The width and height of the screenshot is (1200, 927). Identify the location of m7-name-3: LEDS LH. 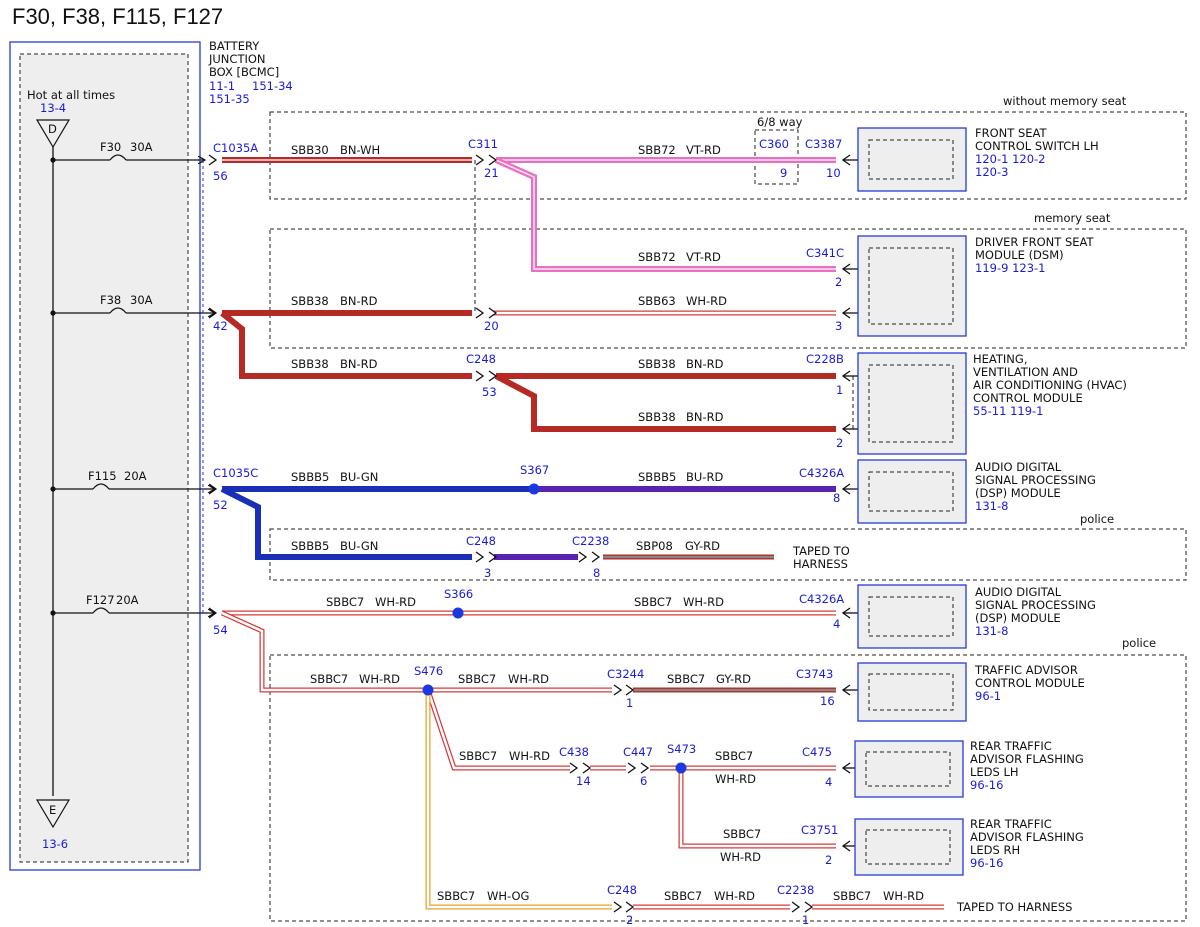
(994, 772).